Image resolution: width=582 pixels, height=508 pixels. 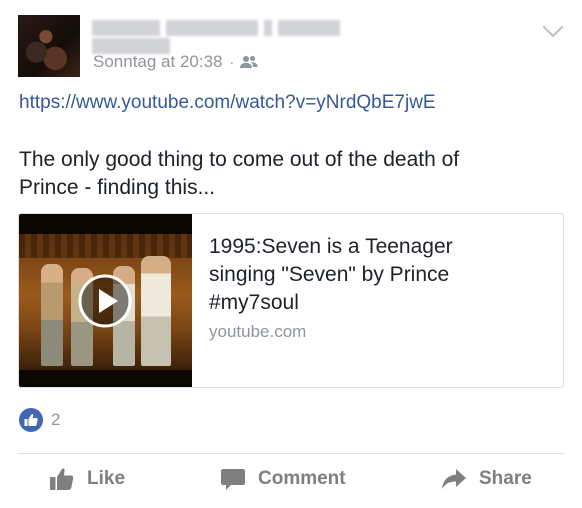 I want to click on post-author-avatar, so click(x=49, y=46).